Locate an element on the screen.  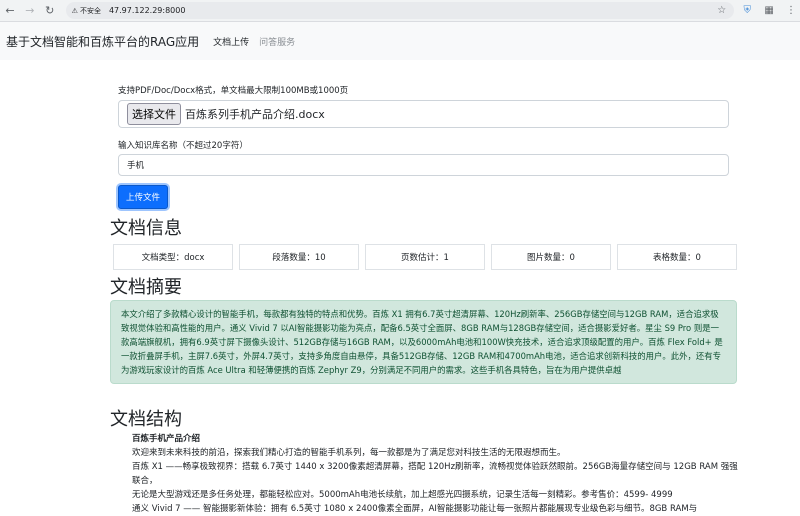
kb-name-label: 输入知识库名称（不超过20字符） is located at coordinates (183, 146).